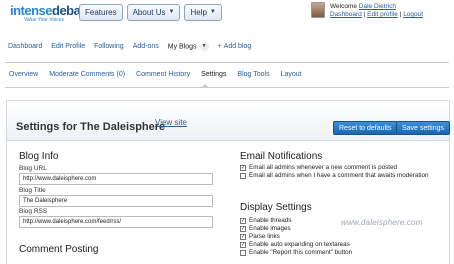 This screenshot has height=264, width=454. Describe the element at coordinates (171, 122) in the screenshot. I see `view-site-link: View site` at that location.